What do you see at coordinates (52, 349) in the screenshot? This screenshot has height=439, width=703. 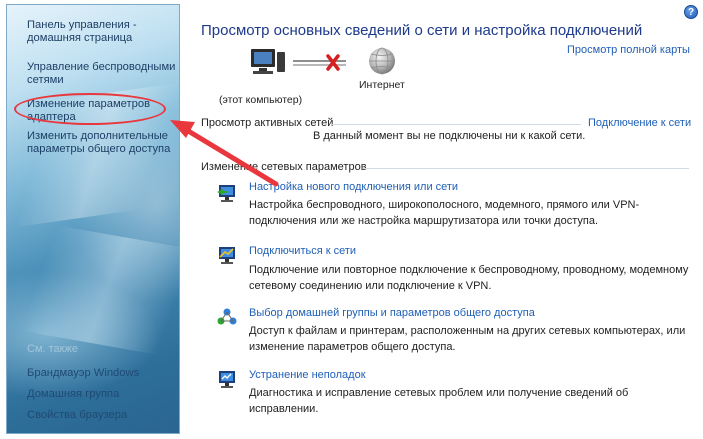 I see `see-also-heading: См. также` at bounding box center [52, 349].